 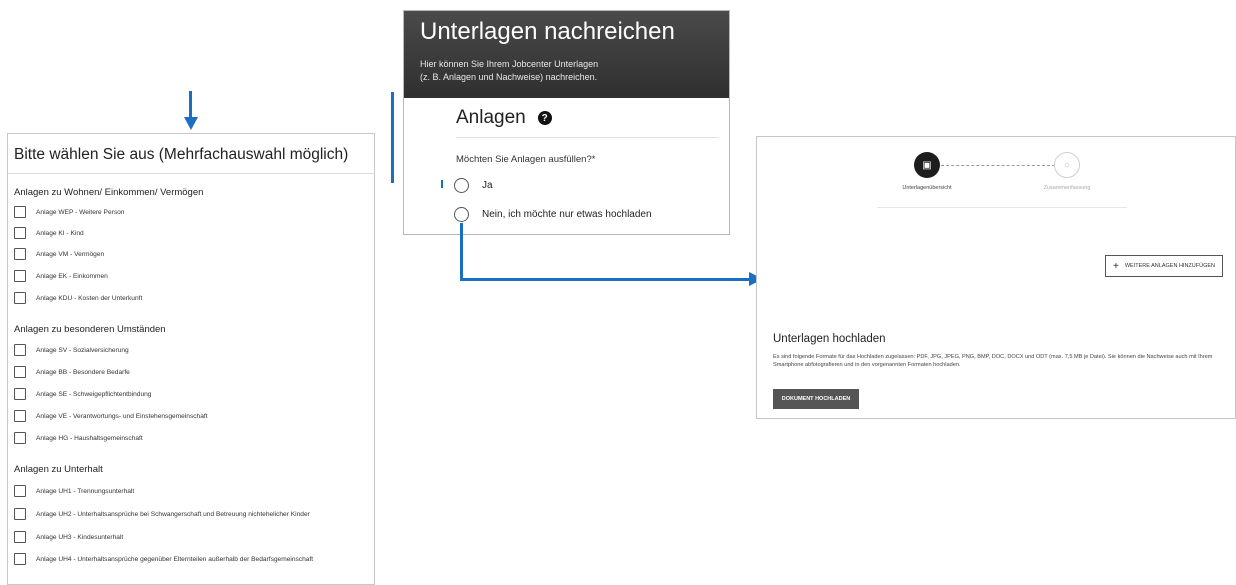 I want to click on checkbox-item: Anlage EK - Einkommen, so click(x=61, y=276).